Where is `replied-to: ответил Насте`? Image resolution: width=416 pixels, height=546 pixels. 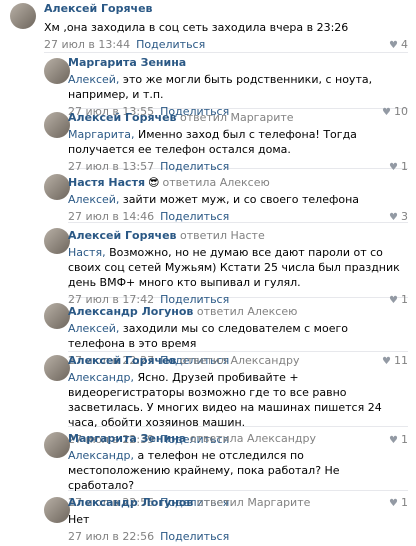
replied-to: ответил Насте is located at coordinates (222, 235).